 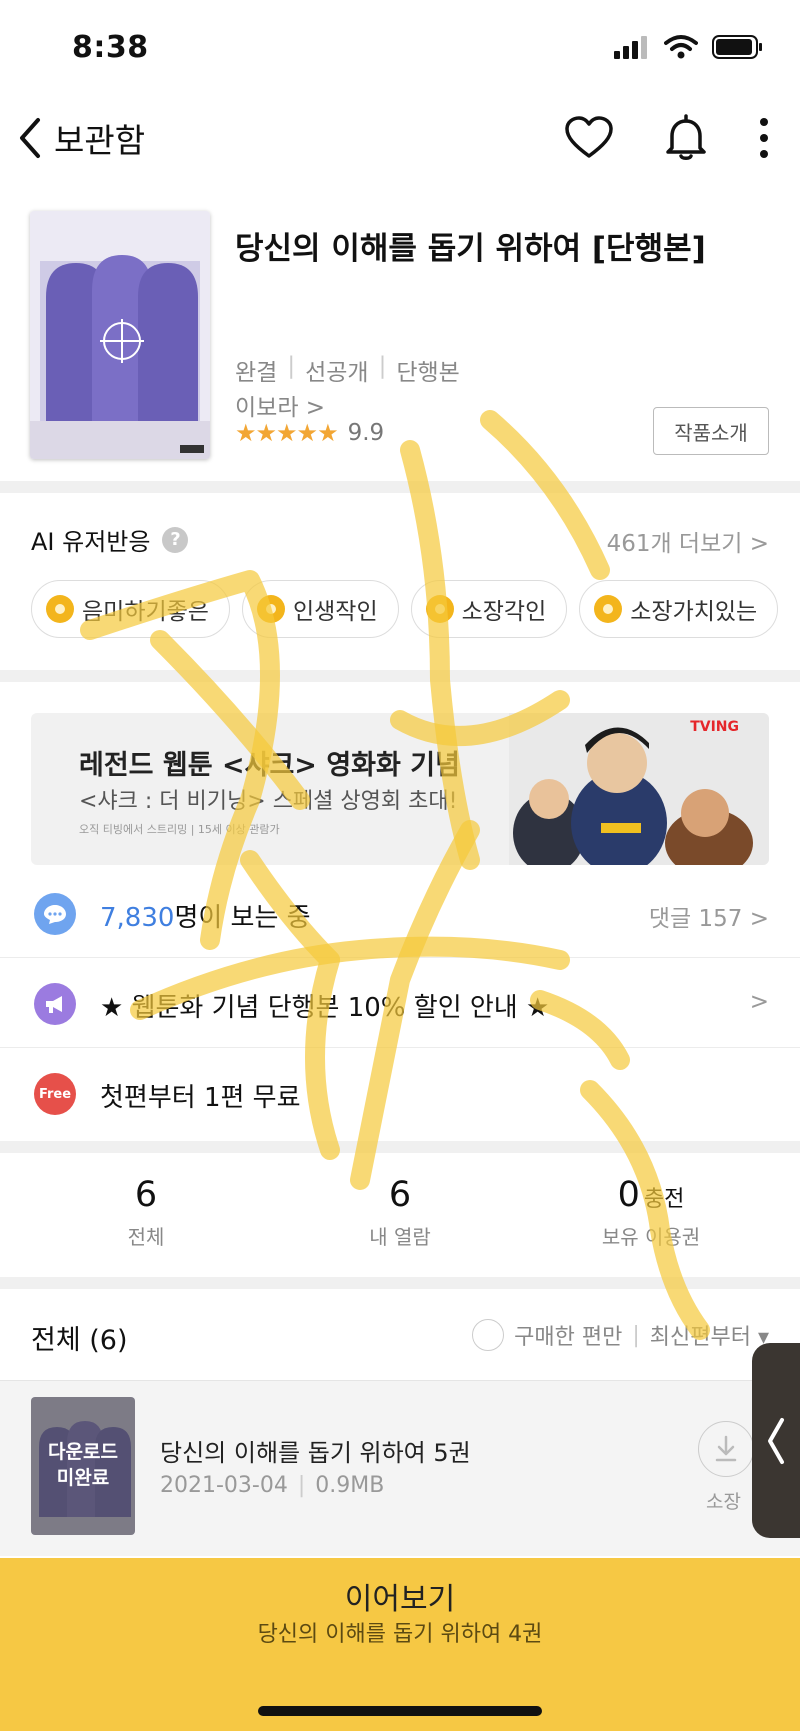 What do you see at coordinates (400, 1599) in the screenshot?
I see `cta-title: 이어보기` at bounding box center [400, 1599].